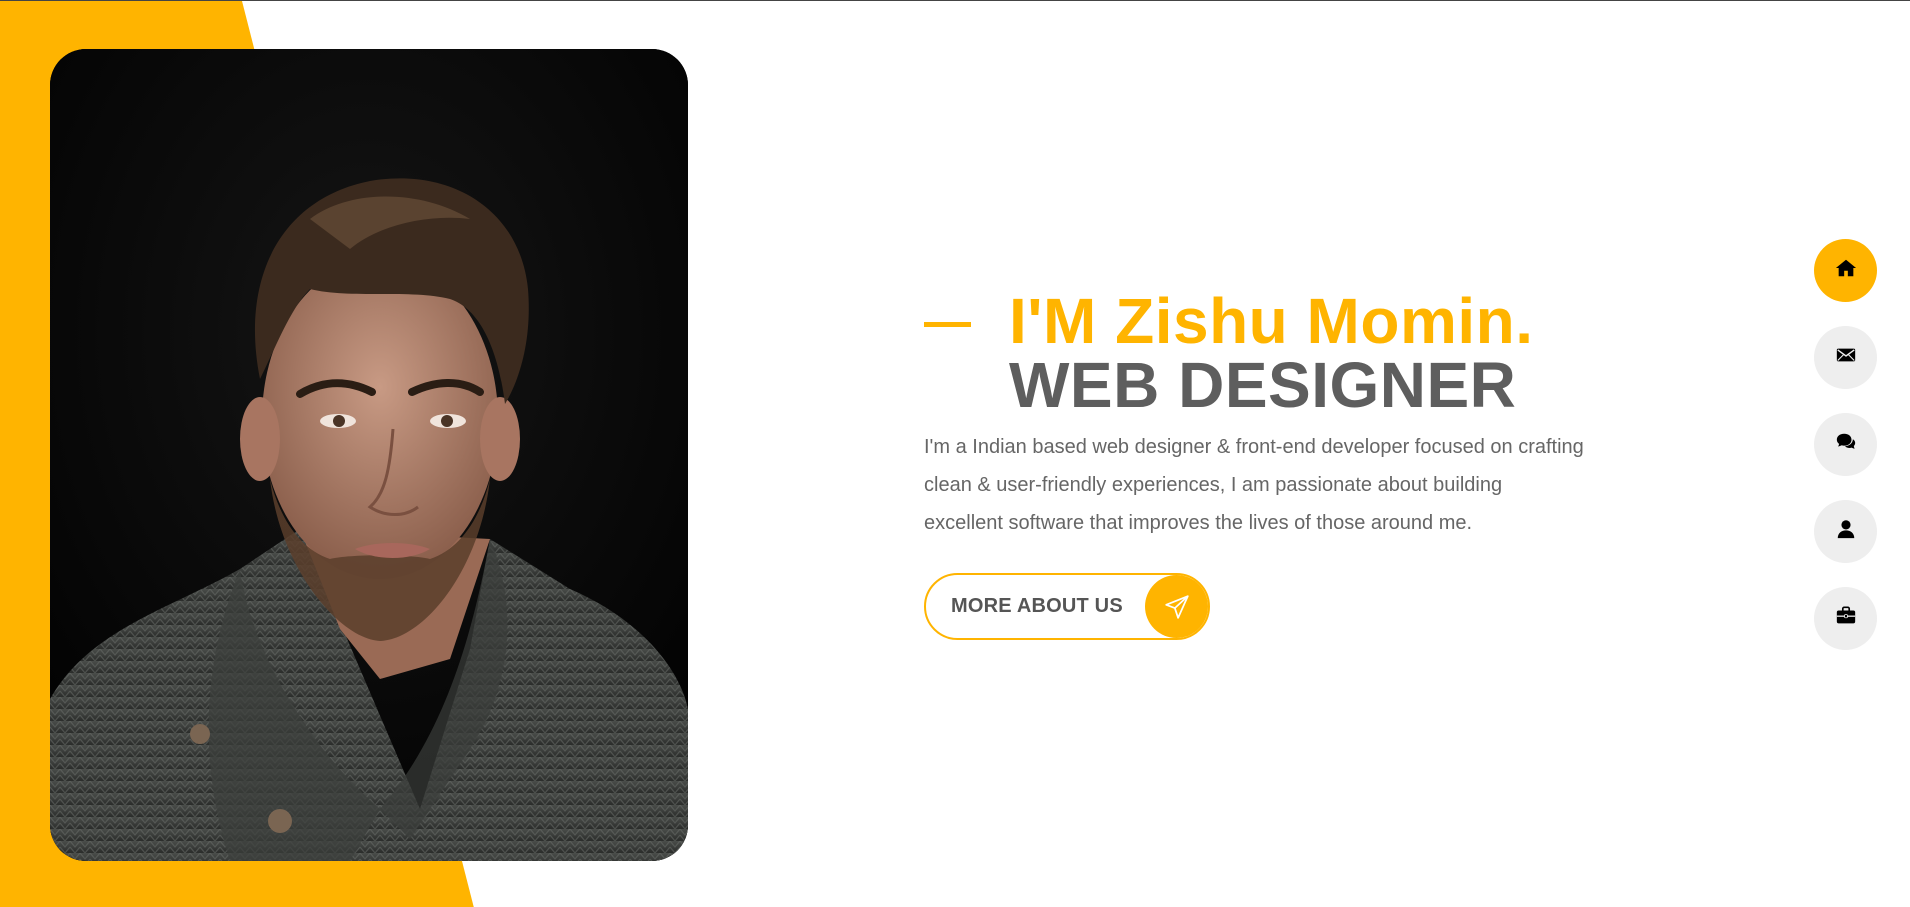 The height and width of the screenshot is (907, 1910). What do you see at coordinates (1037, 606) in the screenshot?
I see `more-about-us-label: MORE ABOUT US` at bounding box center [1037, 606].